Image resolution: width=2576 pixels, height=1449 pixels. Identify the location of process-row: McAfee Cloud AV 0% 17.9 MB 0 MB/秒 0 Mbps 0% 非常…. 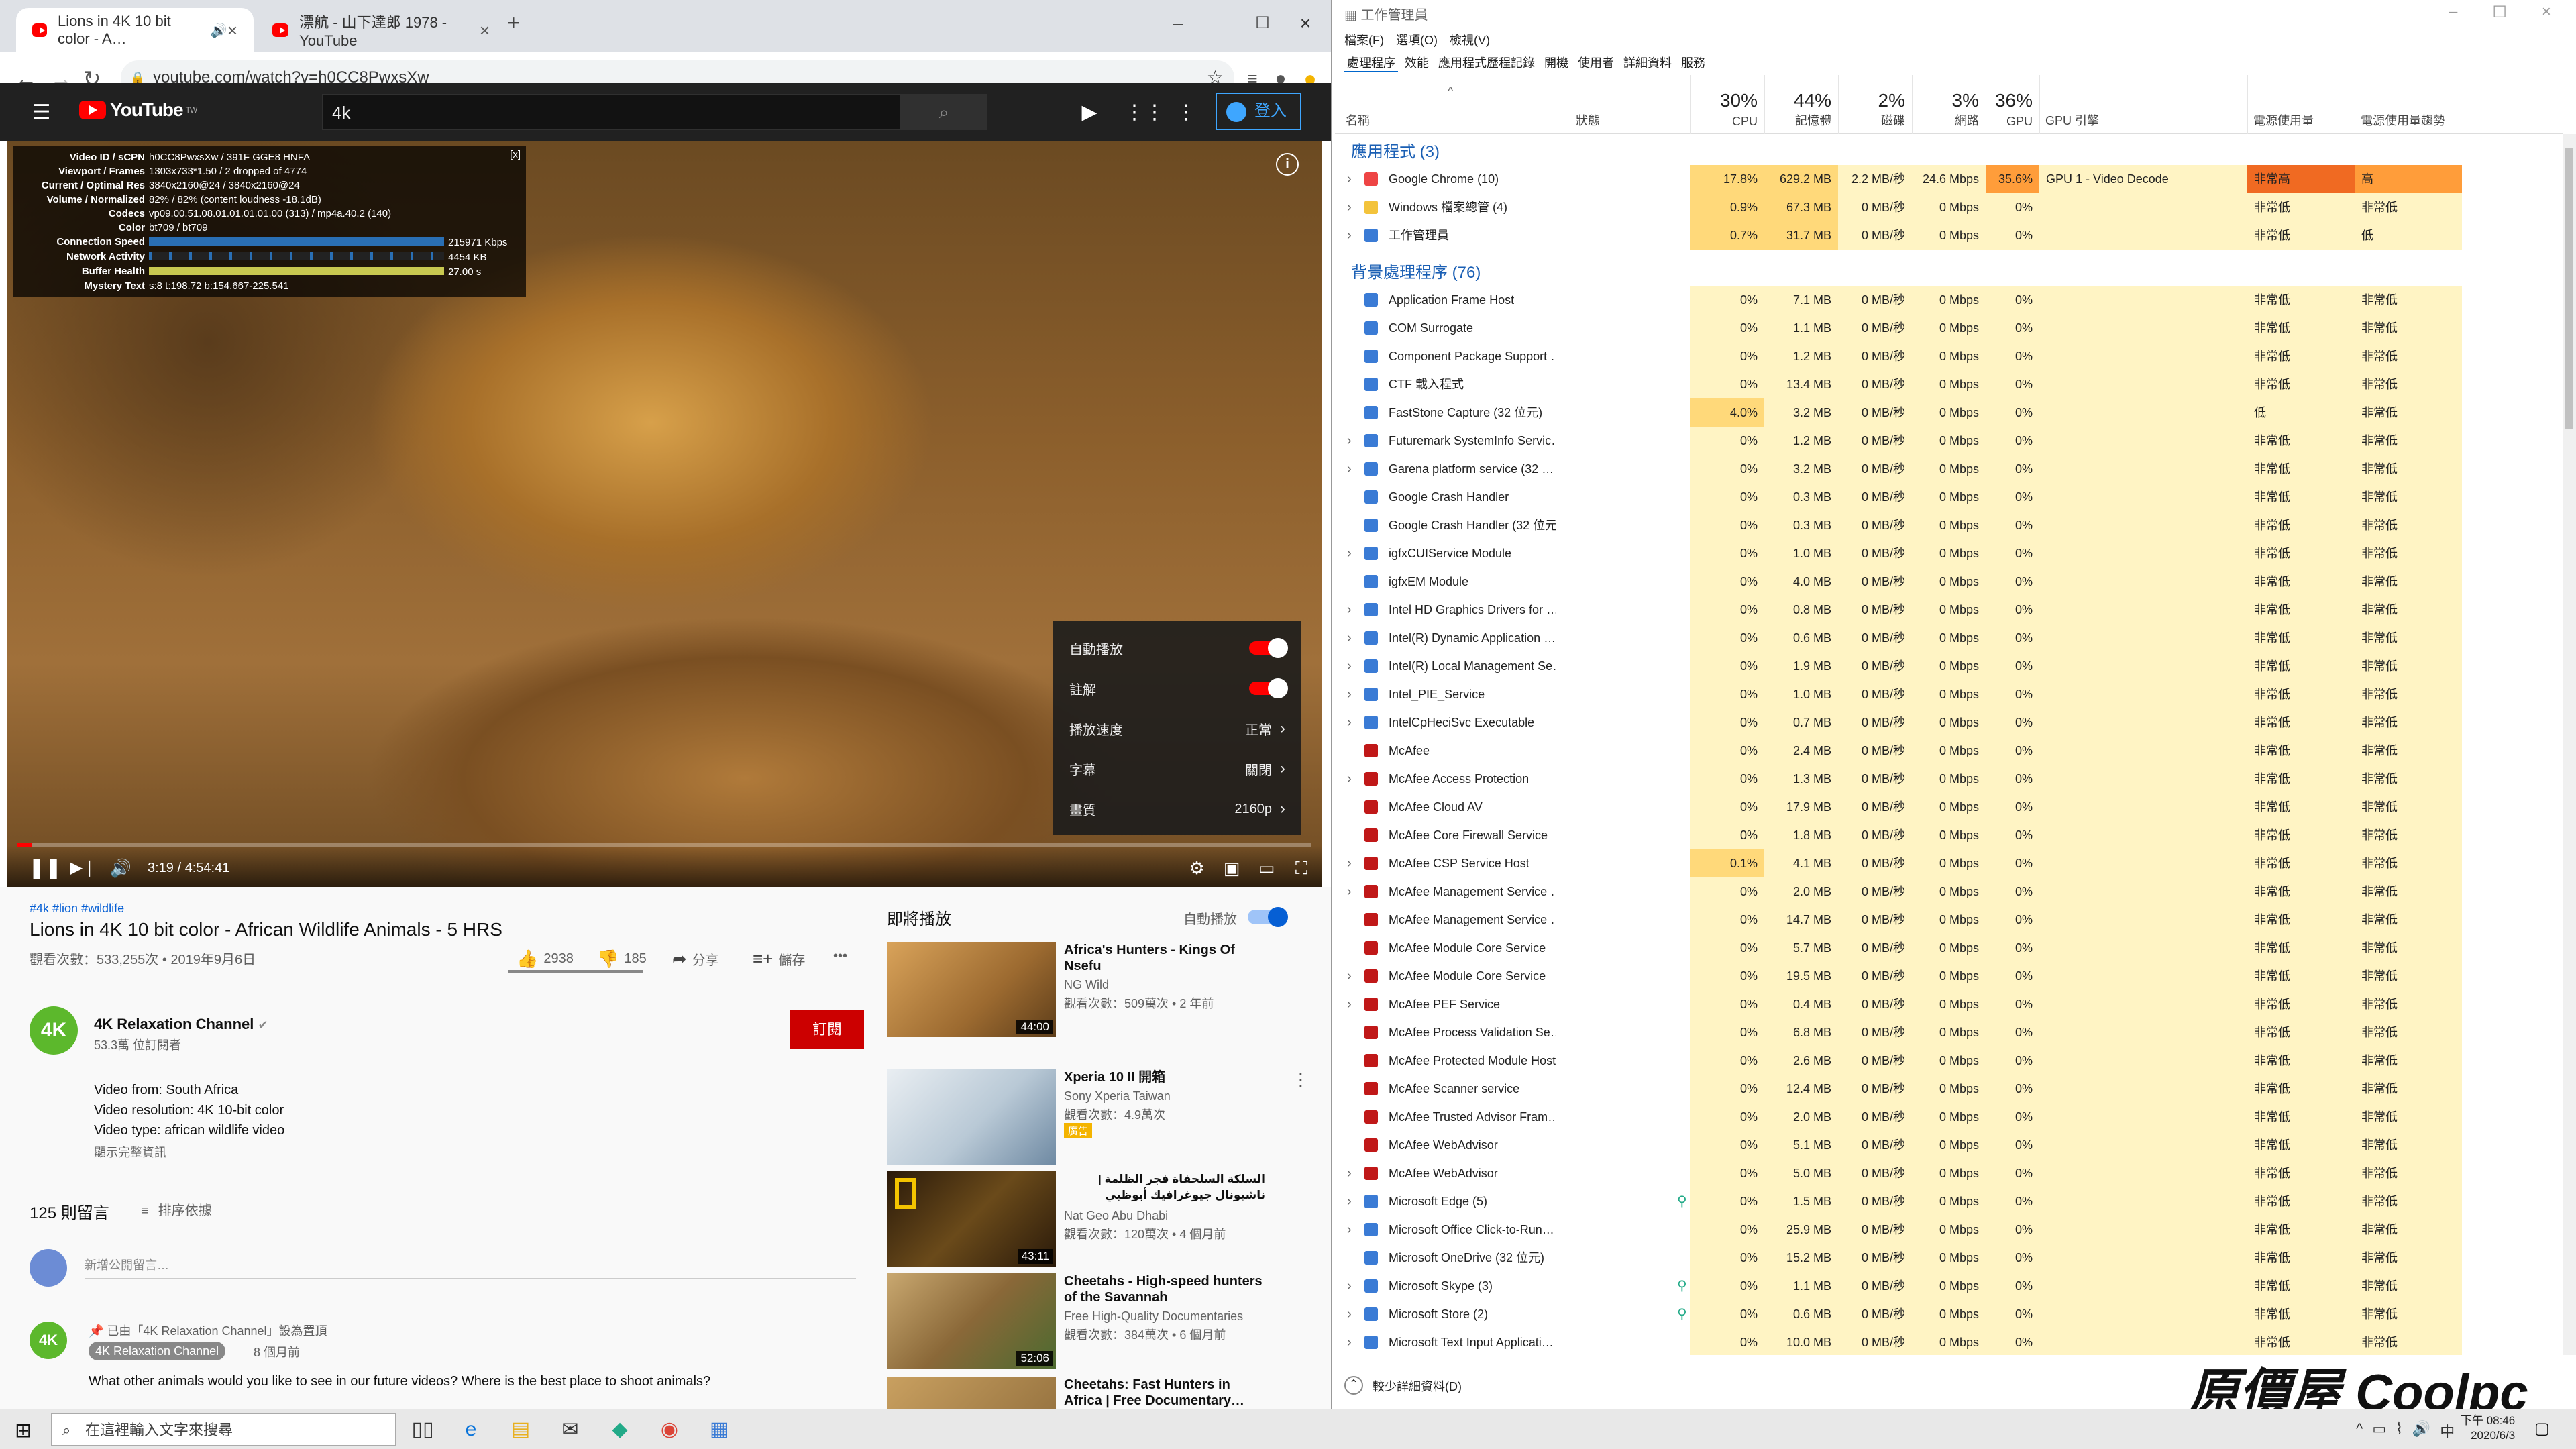
(1949, 807).